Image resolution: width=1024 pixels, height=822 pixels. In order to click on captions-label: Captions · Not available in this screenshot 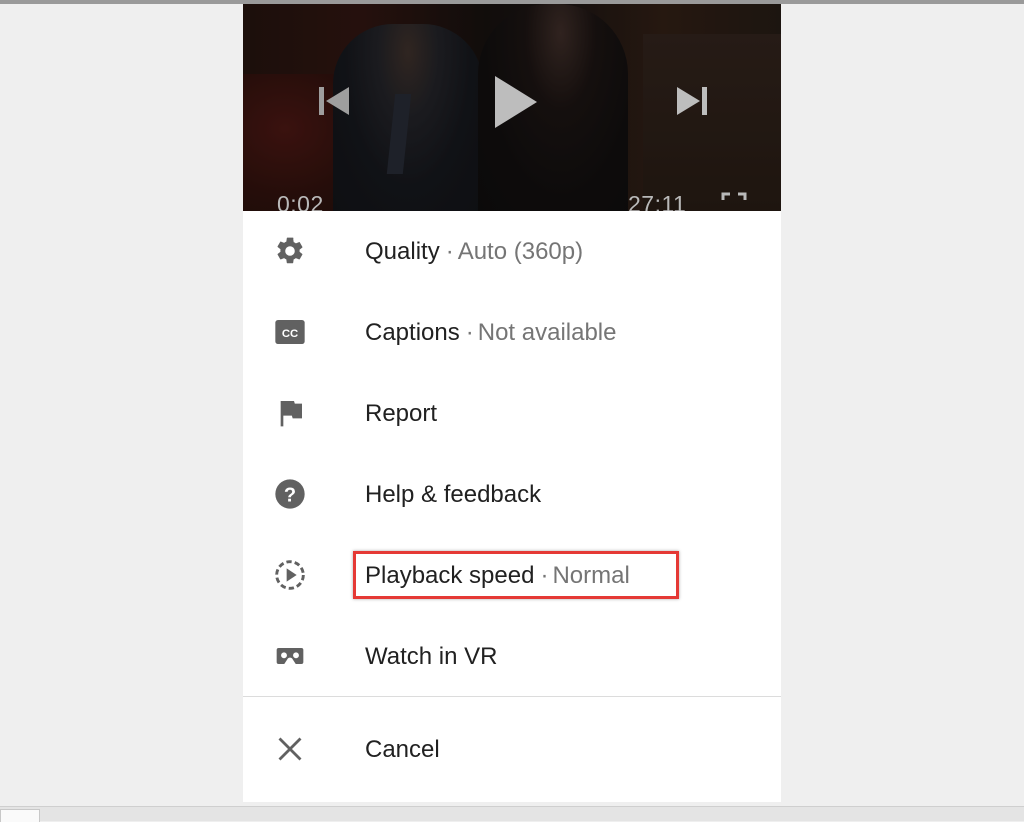, I will do `click(491, 332)`.